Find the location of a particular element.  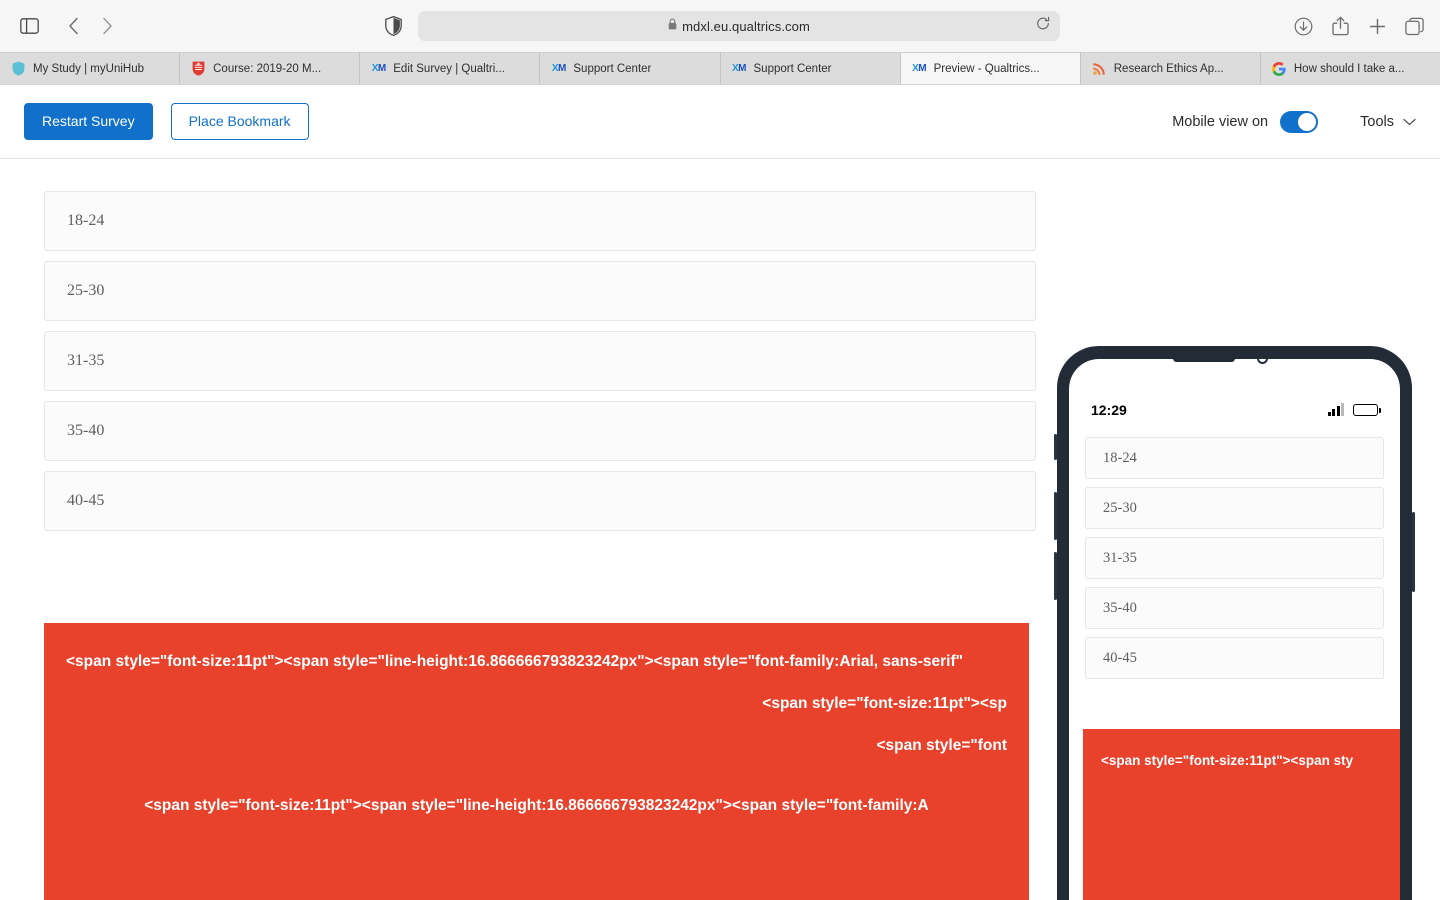

navigation-arrows is located at coordinates (90, 26).